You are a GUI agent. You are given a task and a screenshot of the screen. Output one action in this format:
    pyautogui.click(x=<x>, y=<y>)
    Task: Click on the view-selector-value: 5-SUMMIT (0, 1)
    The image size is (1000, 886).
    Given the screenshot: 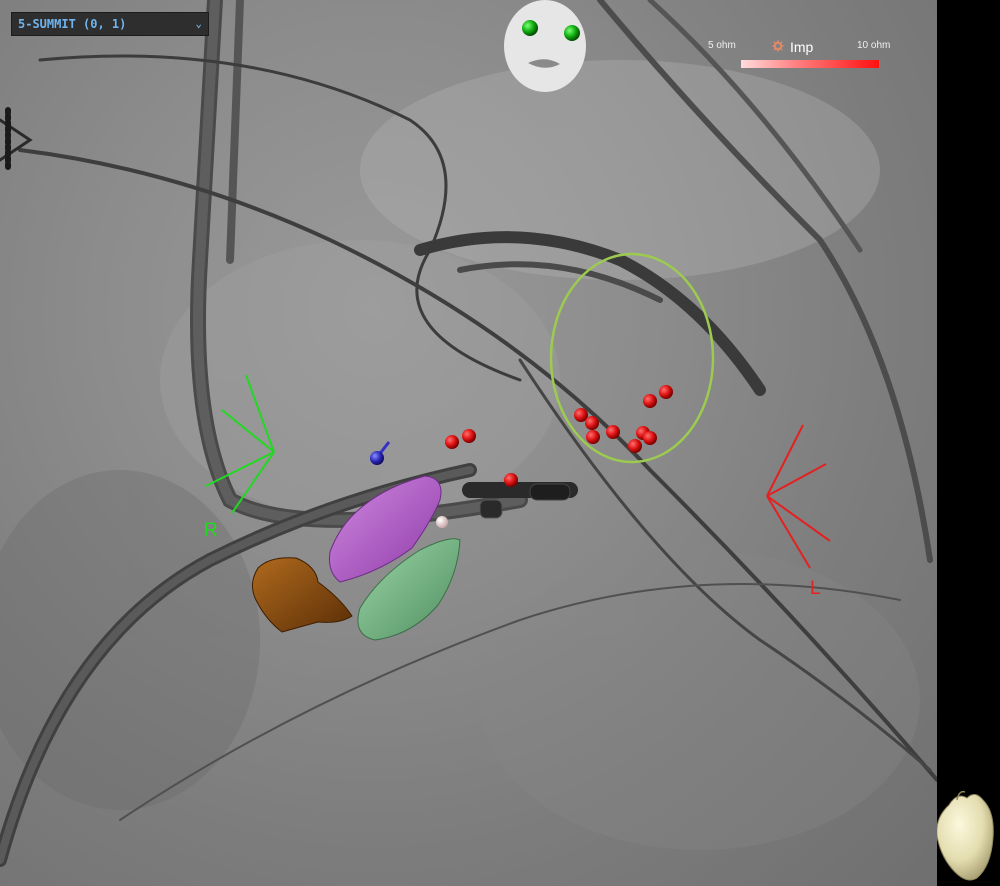 What is the action you would take?
    pyautogui.click(x=72, y=24)
    